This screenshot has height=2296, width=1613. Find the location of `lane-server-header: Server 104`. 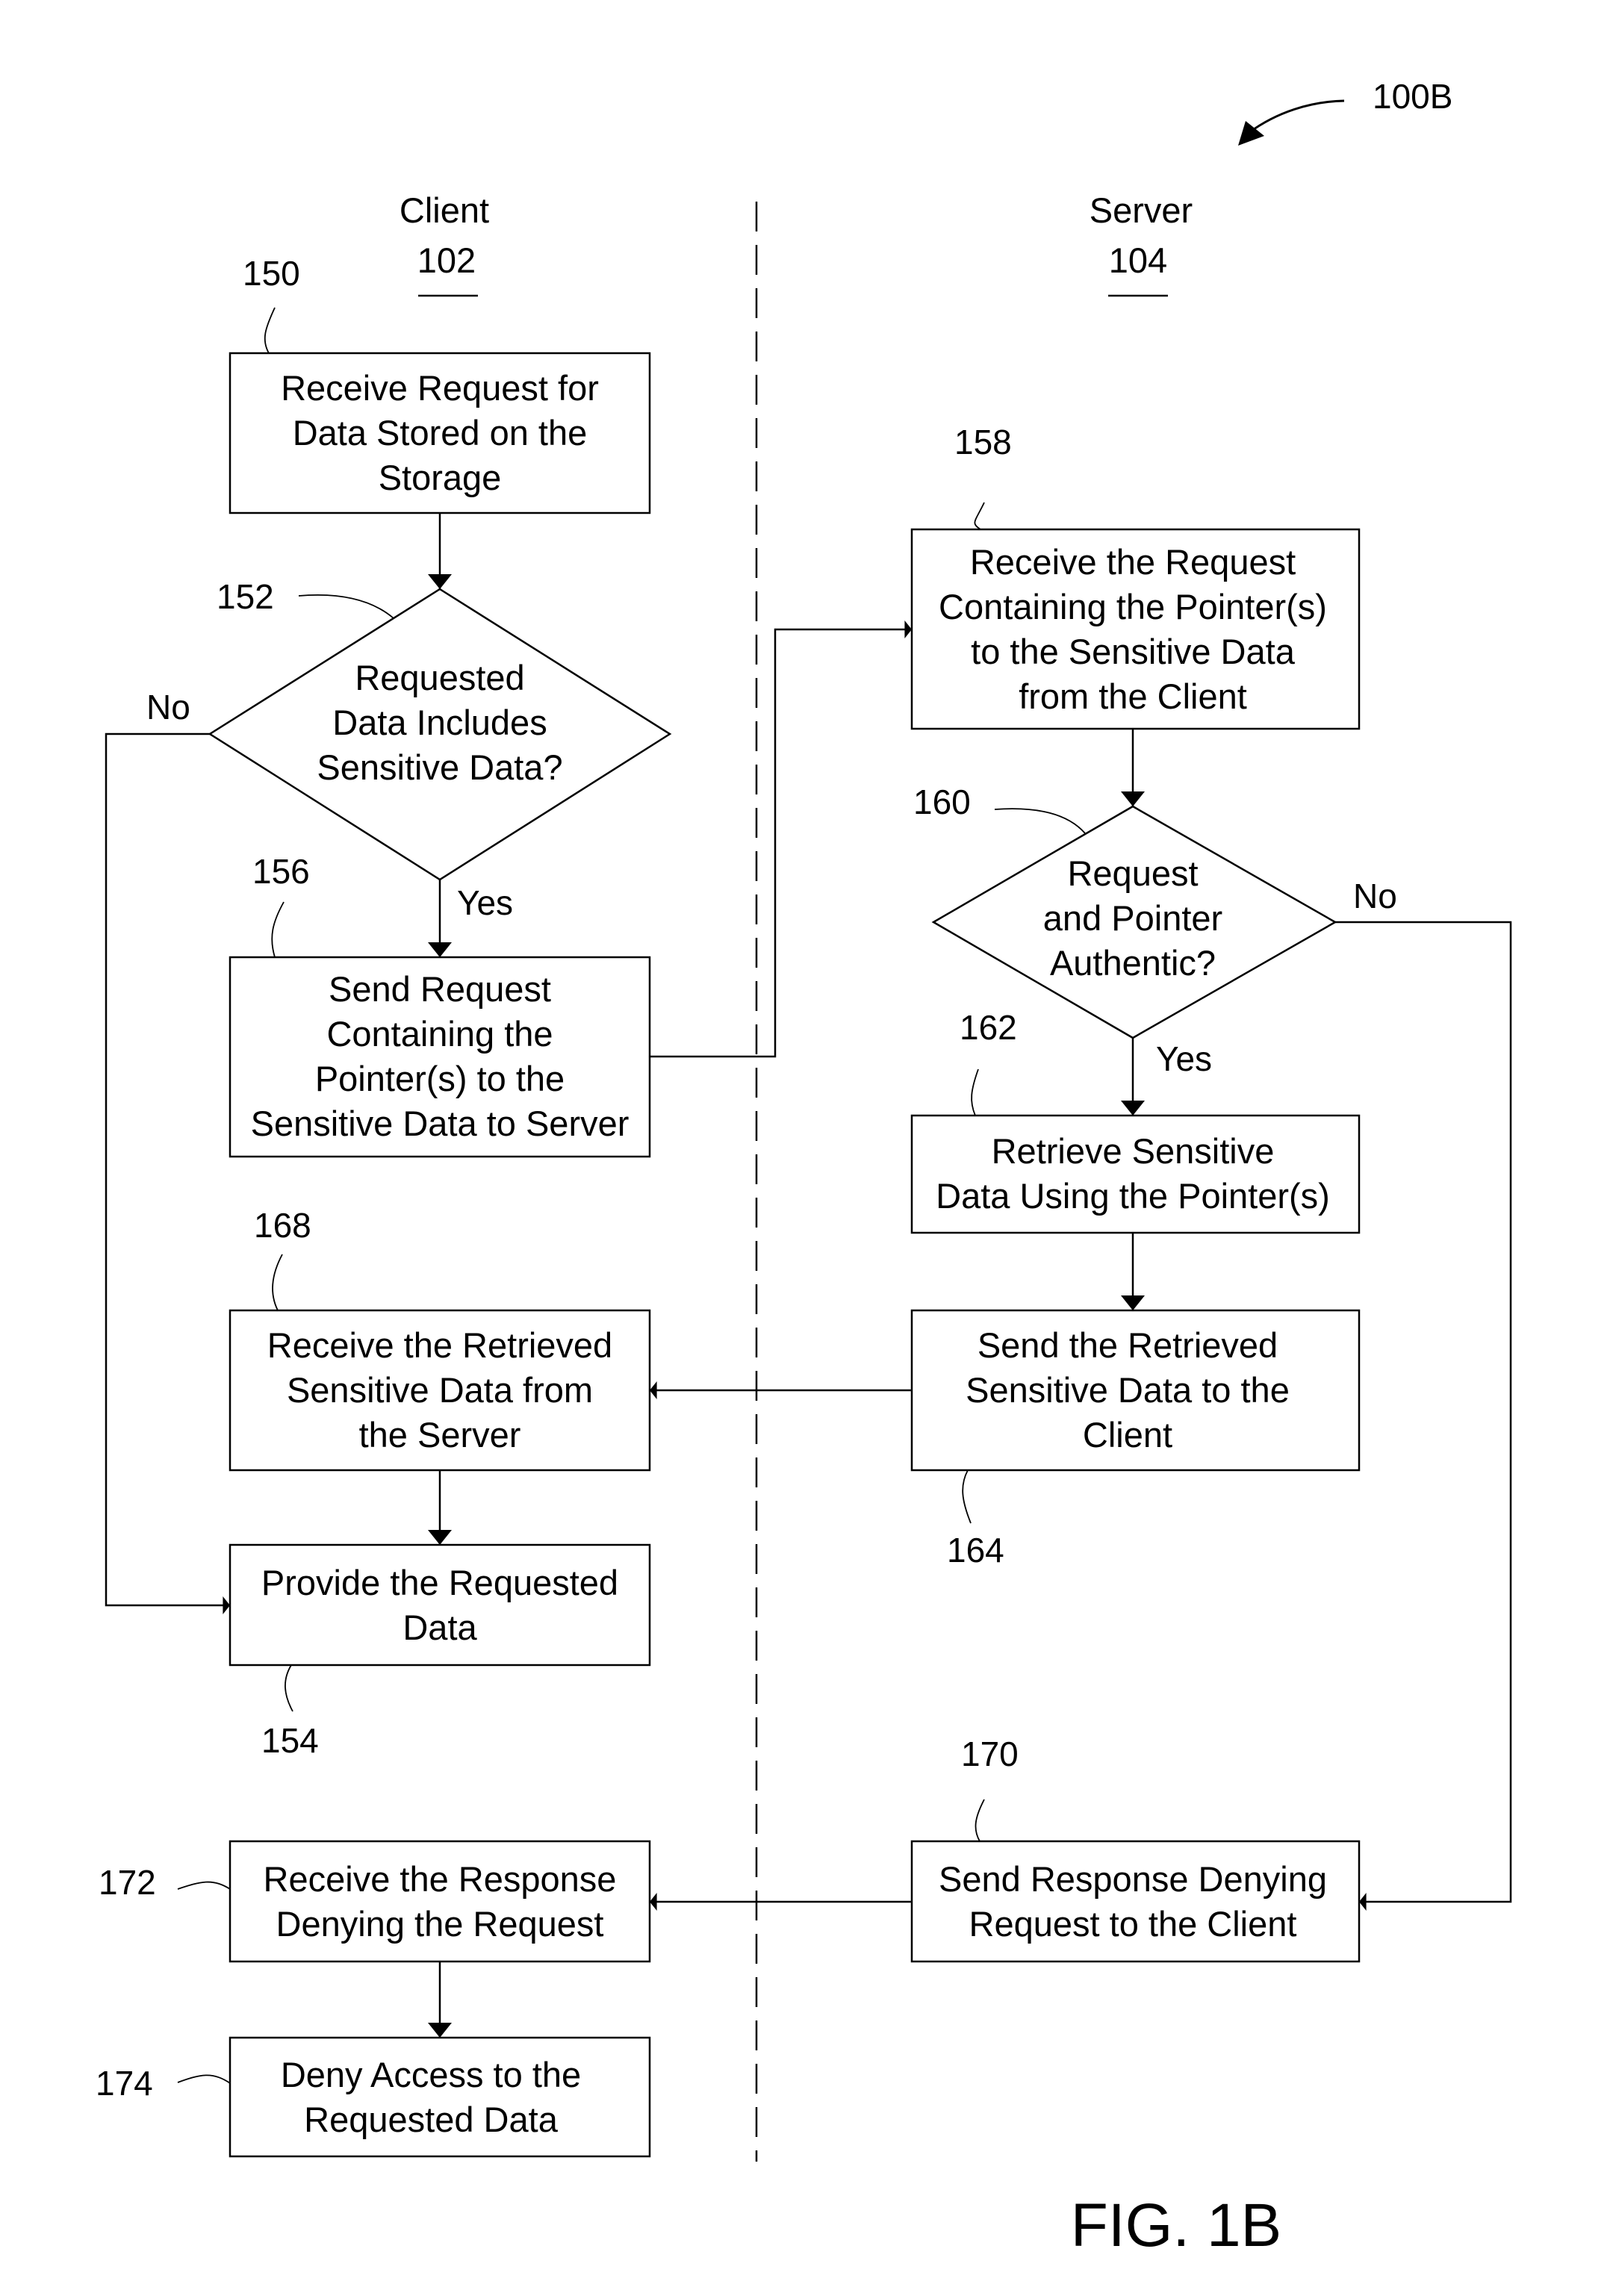

lane-server-header: Server 104 is located at coordinates (1141, 243).